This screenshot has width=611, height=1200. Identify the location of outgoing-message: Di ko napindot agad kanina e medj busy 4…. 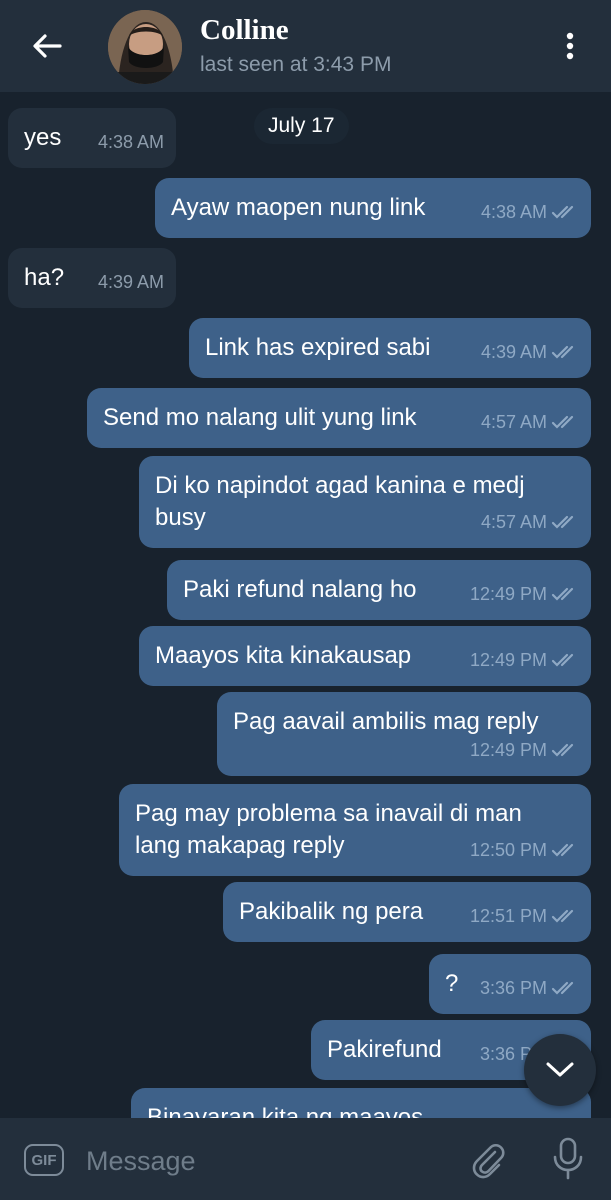
(365, 502).